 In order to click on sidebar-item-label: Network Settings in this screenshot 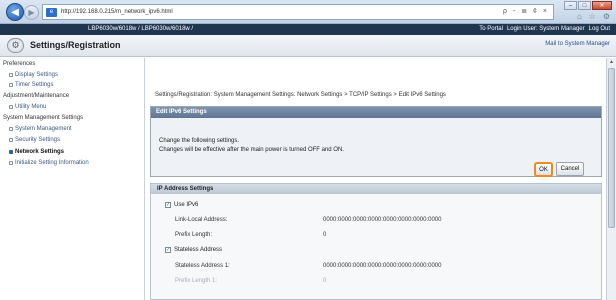, I will do `click(40, 152)`.